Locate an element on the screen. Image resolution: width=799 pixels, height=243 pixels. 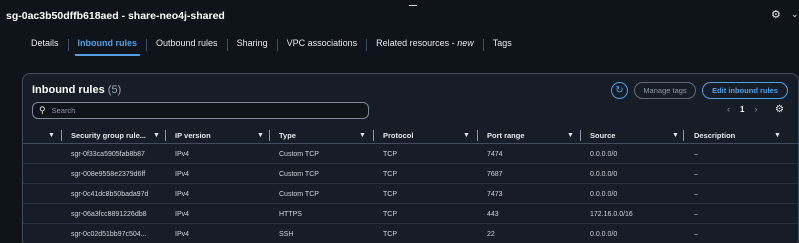
tab-label: Inbound rules is located at coordinates (107, 43).